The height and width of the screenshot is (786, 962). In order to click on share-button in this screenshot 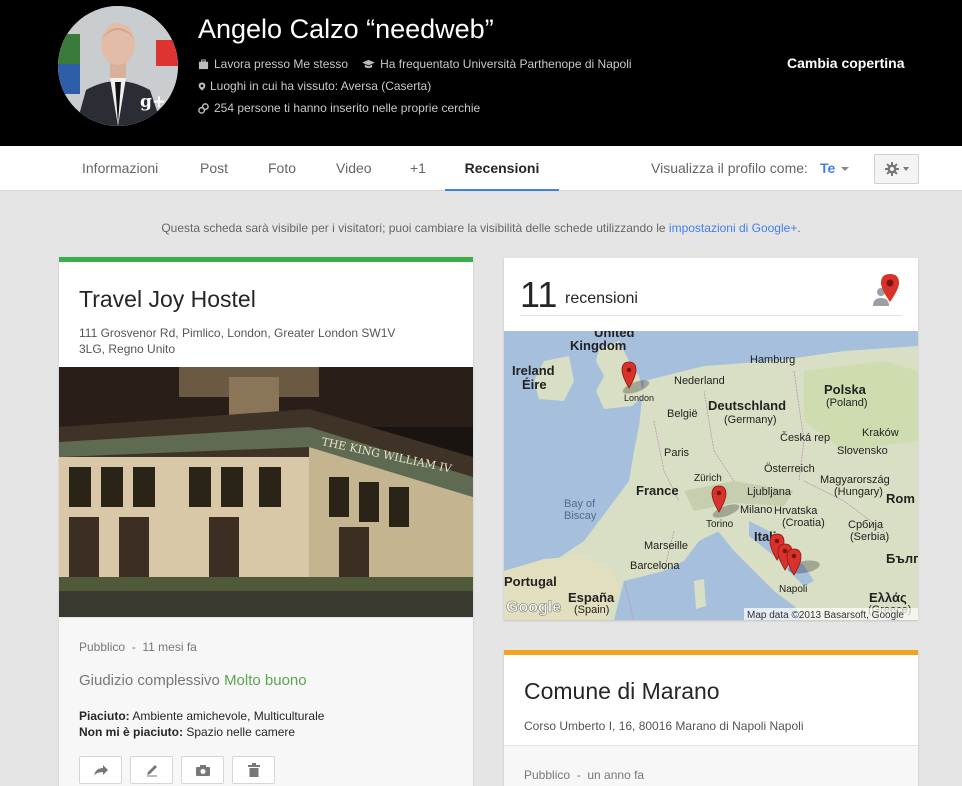, I will do `click(100, 770)`.